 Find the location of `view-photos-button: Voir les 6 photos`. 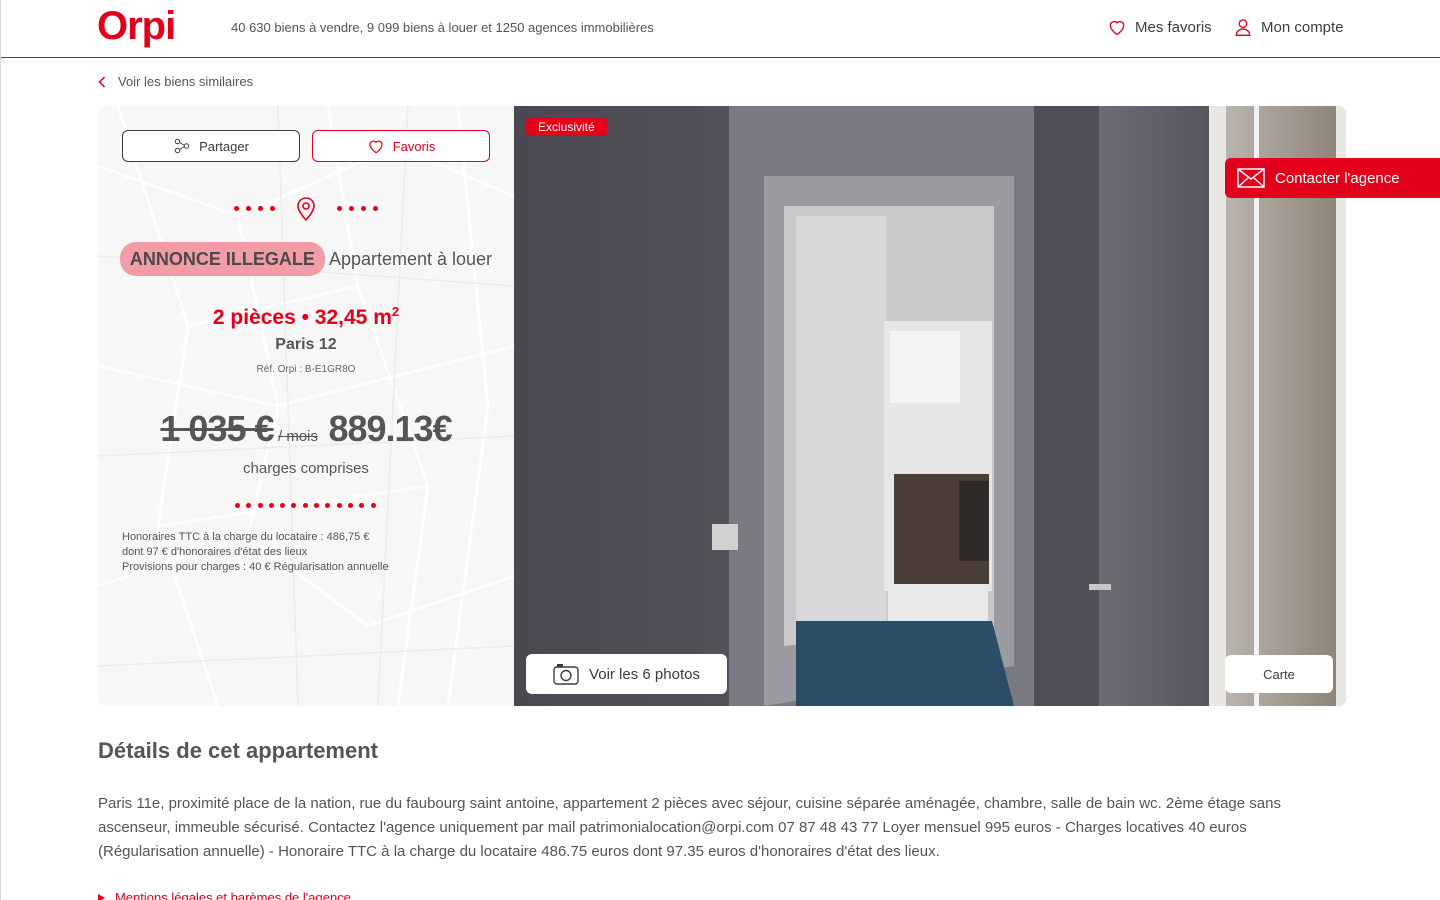

view-photos-button: Voir les 6 photos is located at coordinates (626, 674).